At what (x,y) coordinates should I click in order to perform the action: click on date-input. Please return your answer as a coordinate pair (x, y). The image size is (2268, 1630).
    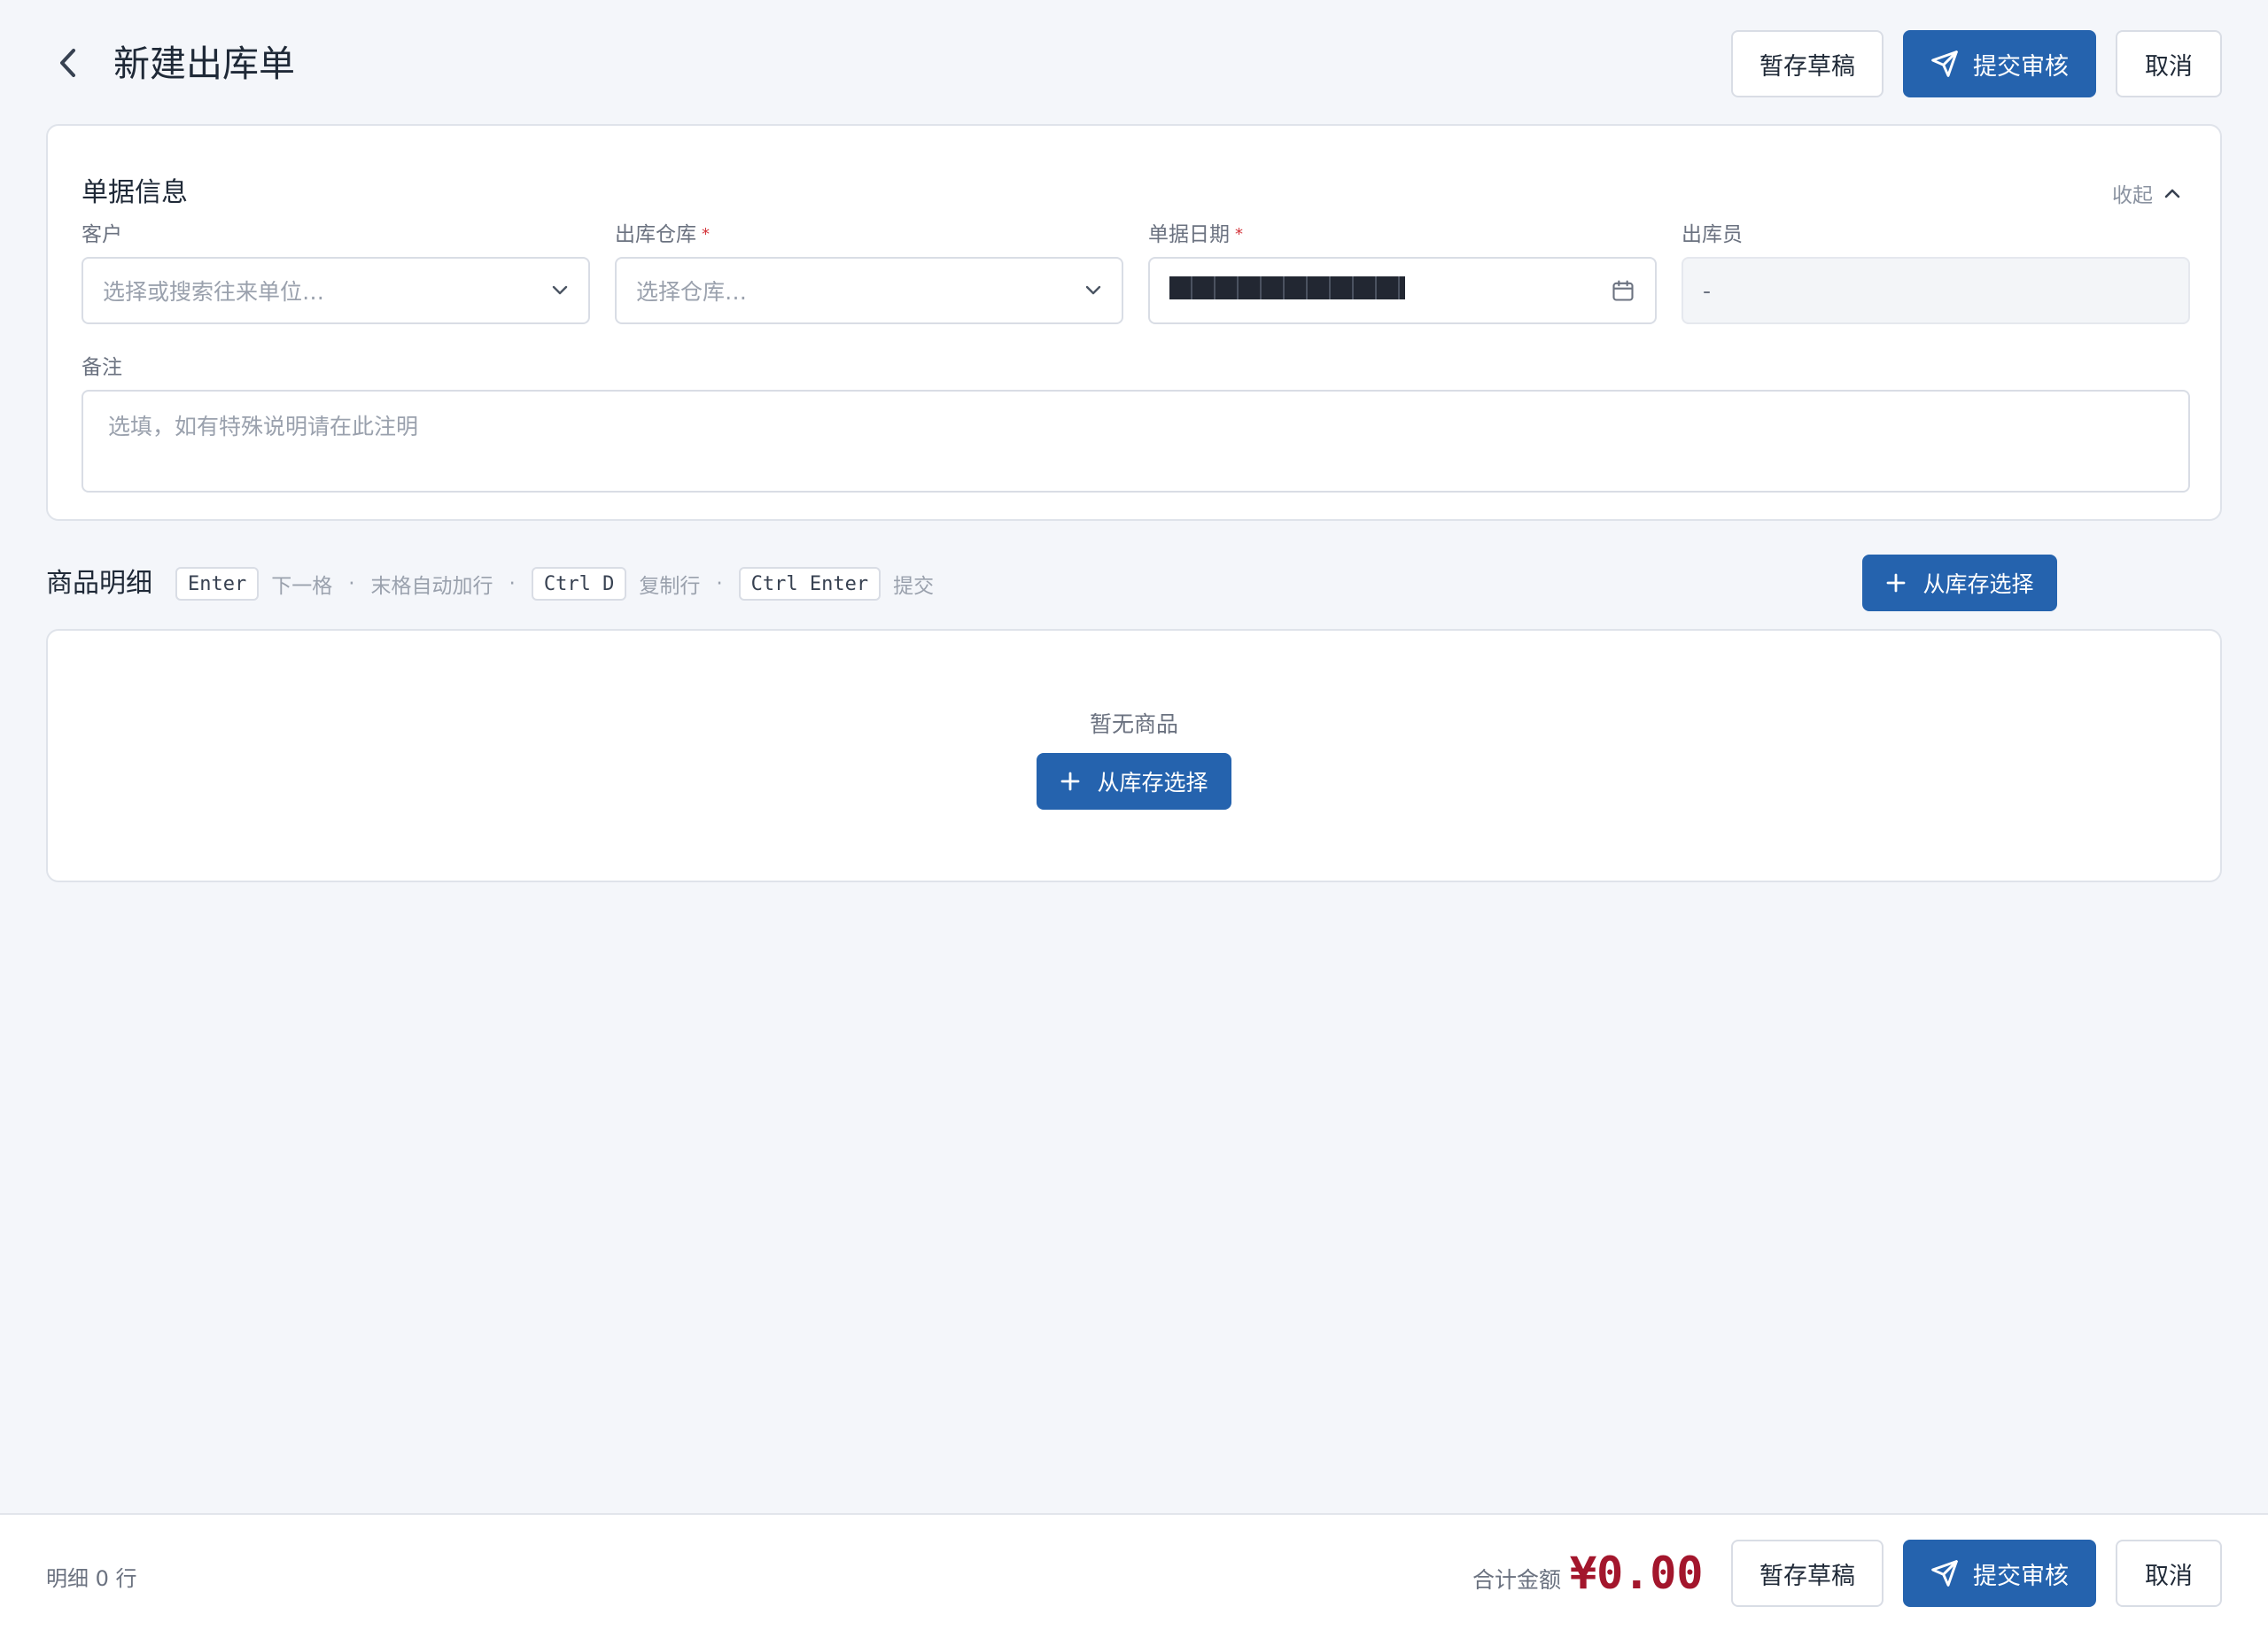
    Looking at the image, I should click on (1402, 290).